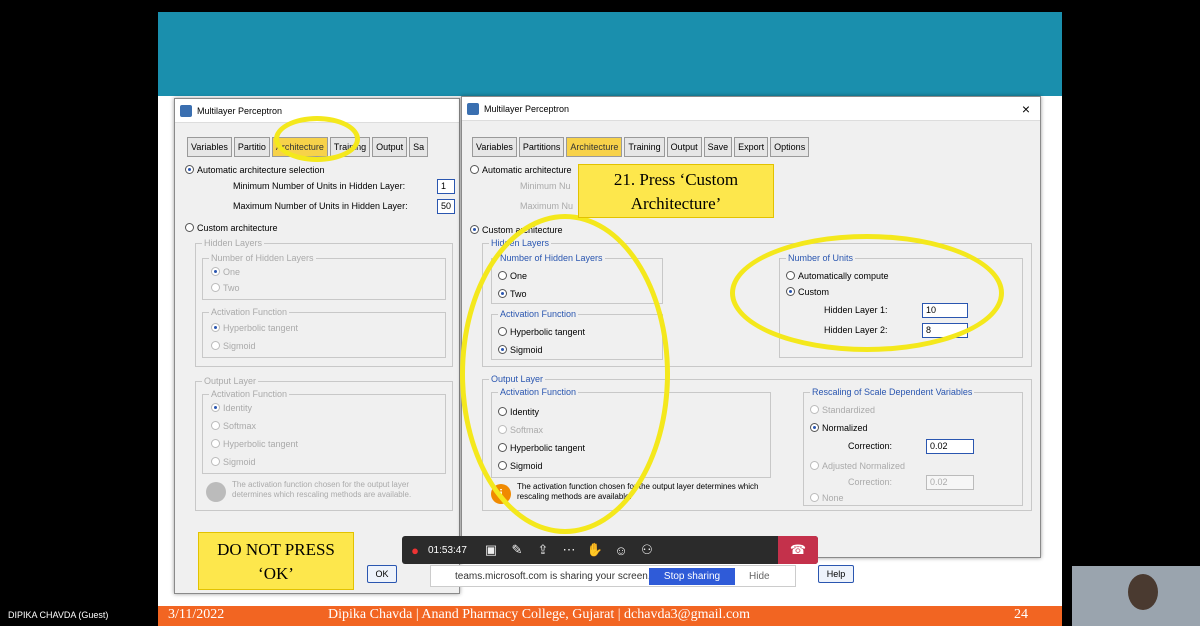 This screenshot has height=626, width=1200. What do you see at coordinates (621, 550) in the screenshot?
I see `chat-icon: ☺` at bounding box center [621, 550].